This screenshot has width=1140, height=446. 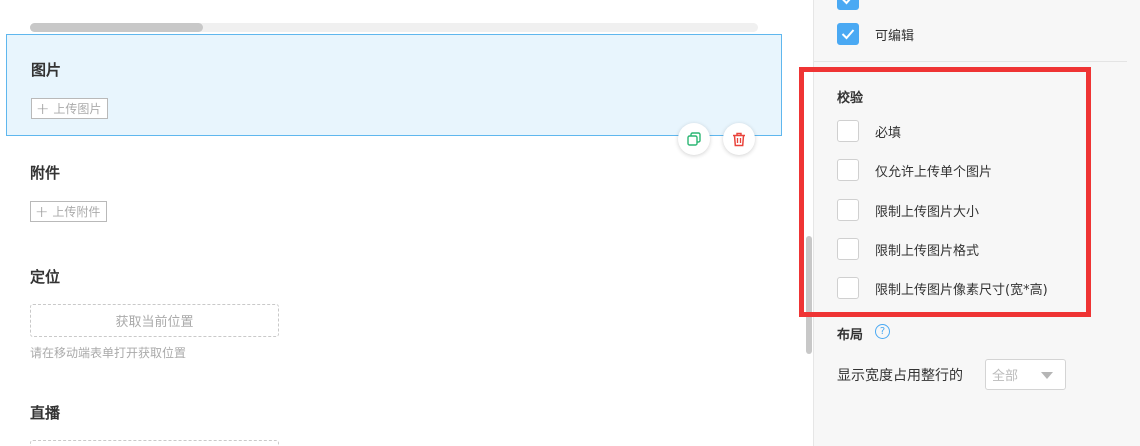 What do you see at coordinates (945, 192) in the screenshot?
I see `validation-highlight-box` at bounding box center [945, 192].